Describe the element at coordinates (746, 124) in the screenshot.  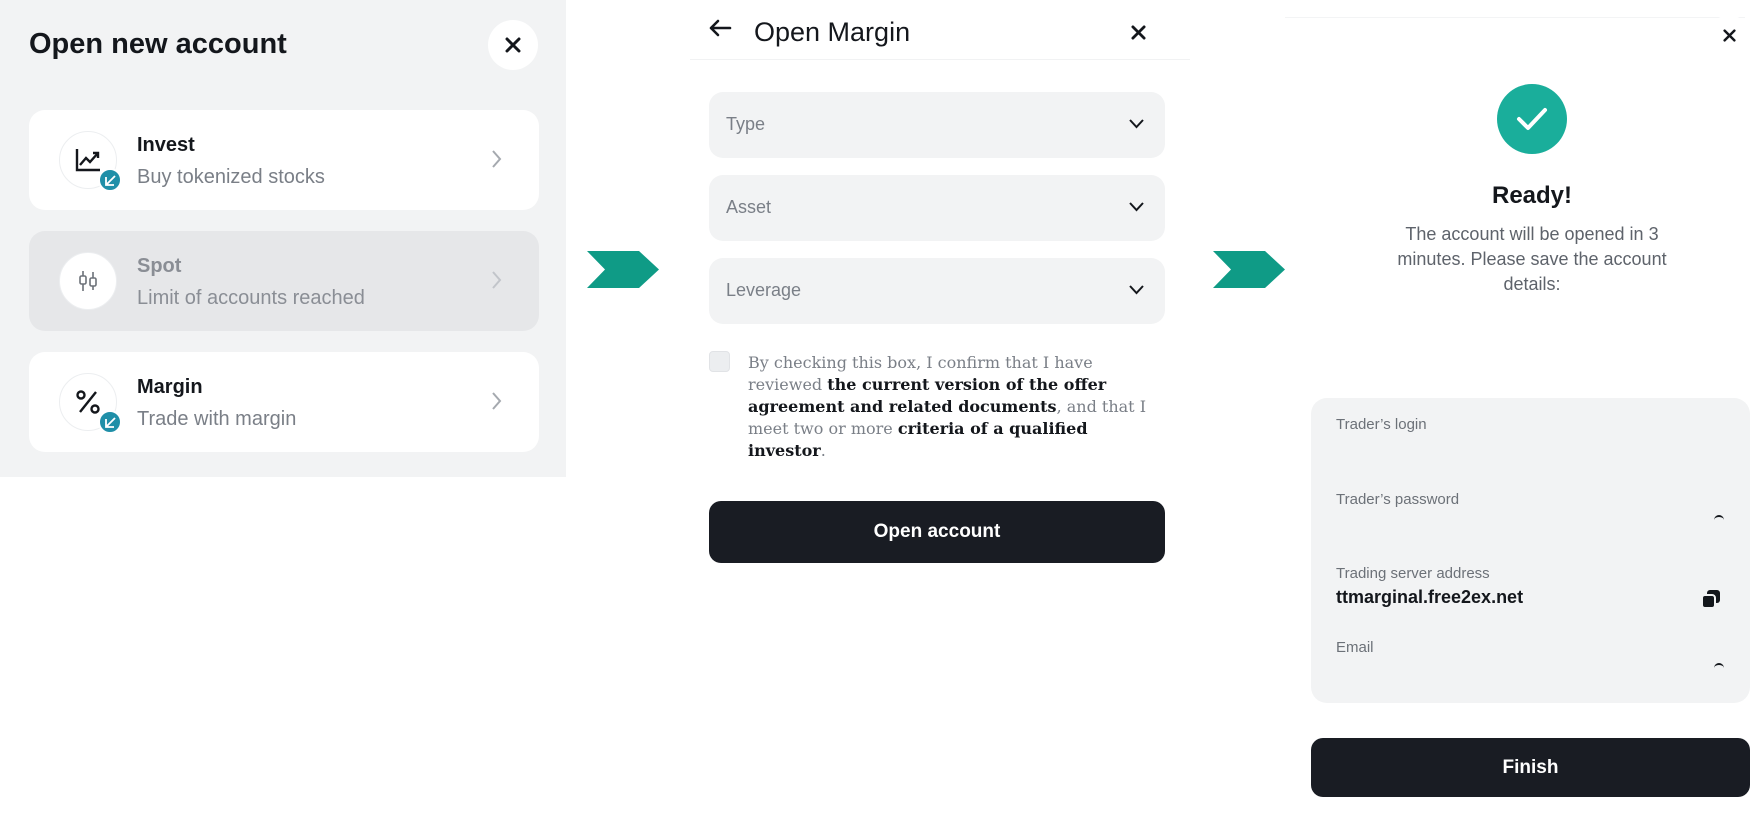
I see `select-placeholder: Type` at that location.